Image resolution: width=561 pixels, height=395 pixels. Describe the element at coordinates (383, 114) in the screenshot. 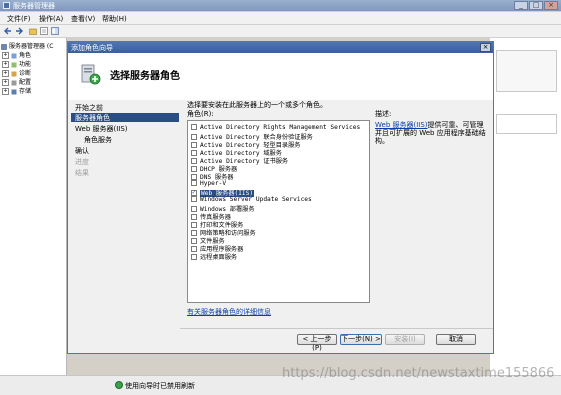

I see `description-label: 描述:` at that location.